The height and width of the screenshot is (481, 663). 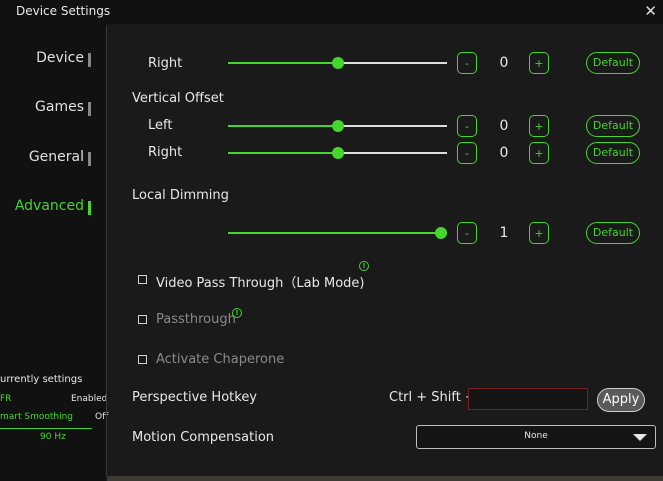 What do you see at coordinates (432, 397) in the screenshot?
I see `hotkey-prefix: Ctrl + Shift +` at bounding box center [432, 397].